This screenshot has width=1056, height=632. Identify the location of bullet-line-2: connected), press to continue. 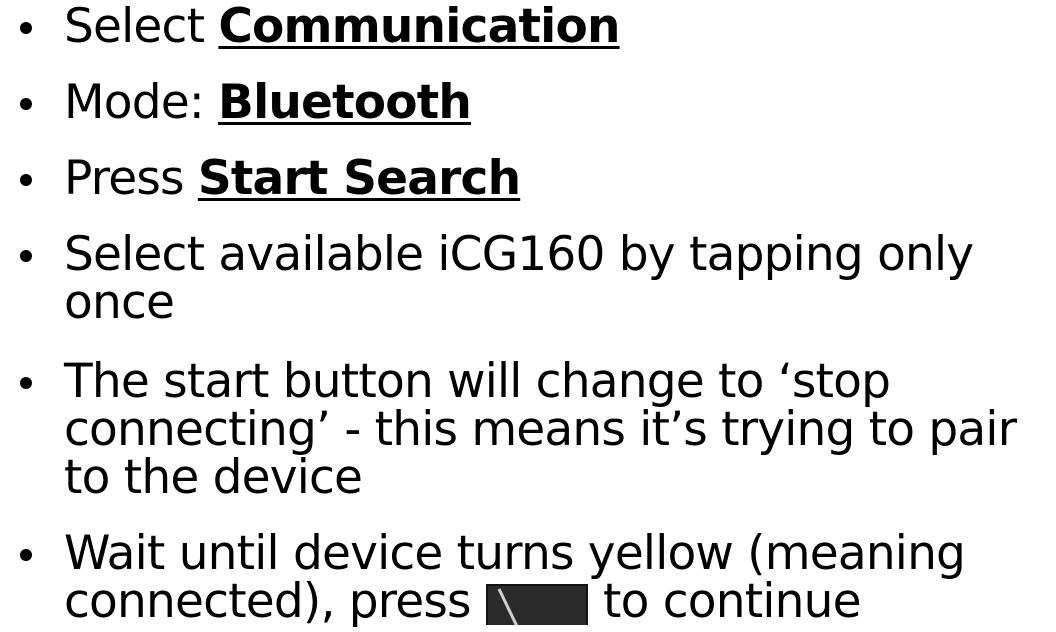
(463, 601).